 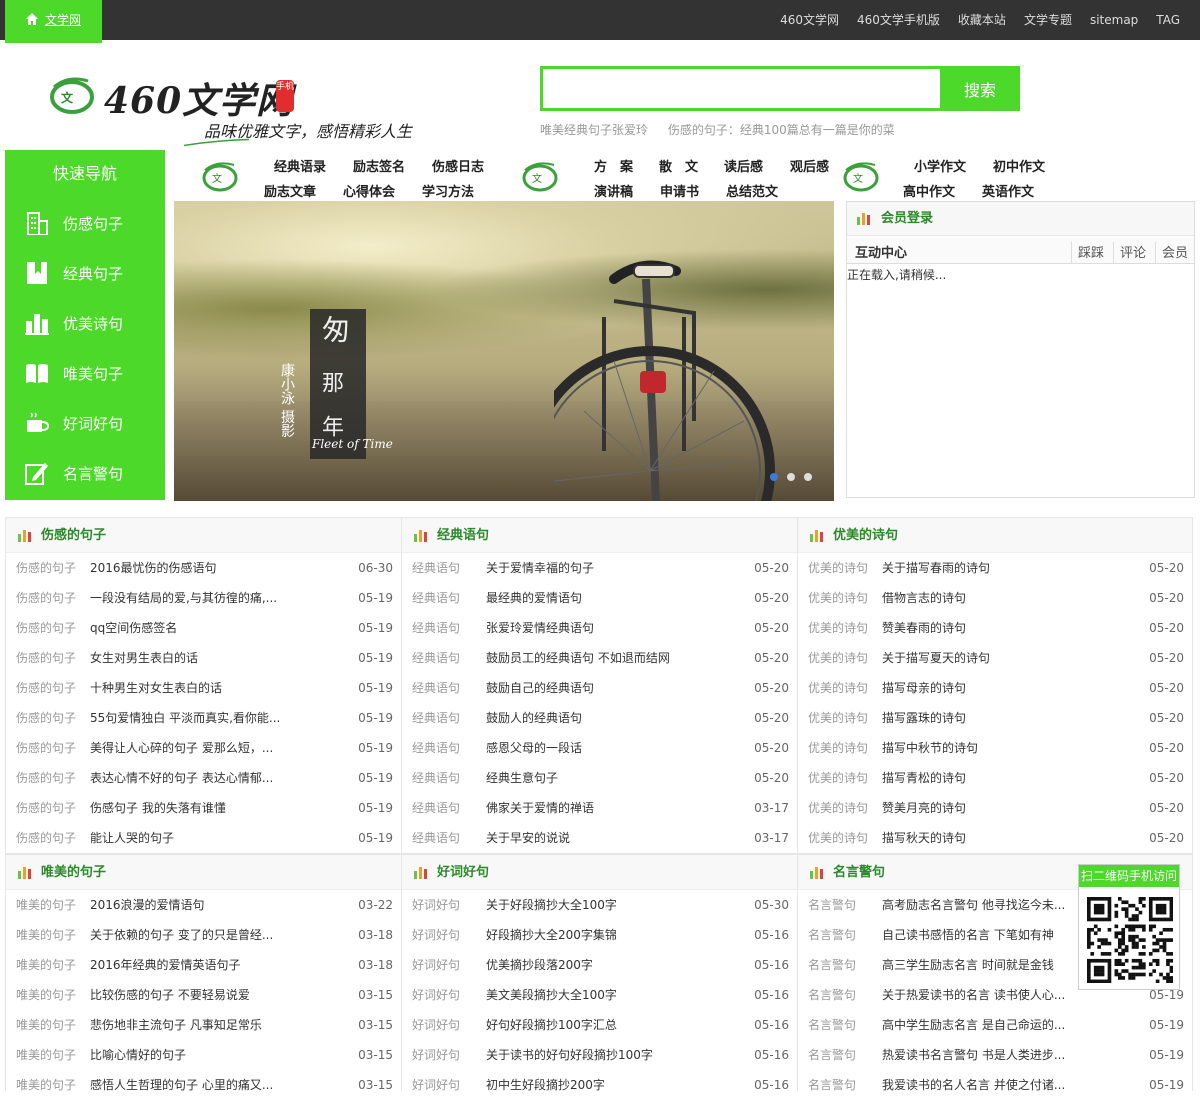 I want to click on article-title-link: 最经典的爱情语句, so click(x=584, y=598).